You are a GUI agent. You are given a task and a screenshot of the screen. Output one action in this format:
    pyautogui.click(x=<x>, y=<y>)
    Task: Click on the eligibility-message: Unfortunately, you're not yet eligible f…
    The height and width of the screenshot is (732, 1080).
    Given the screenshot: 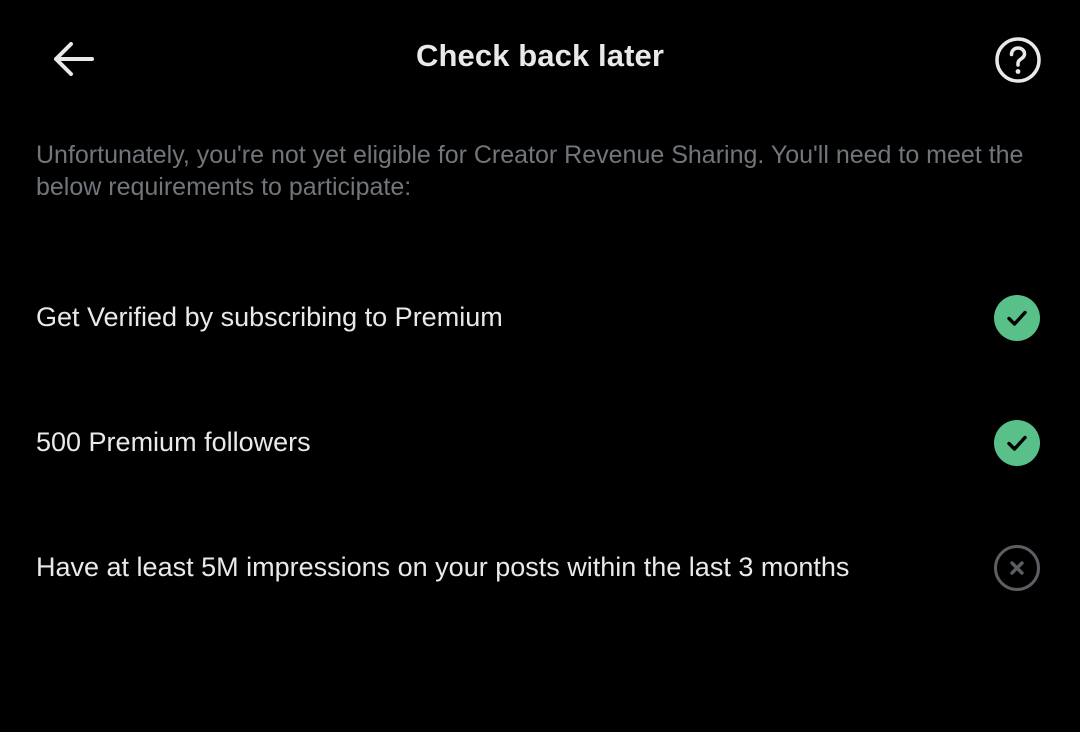 What is the action you would take?
    pyautogui.click(x=530, y=171)
    